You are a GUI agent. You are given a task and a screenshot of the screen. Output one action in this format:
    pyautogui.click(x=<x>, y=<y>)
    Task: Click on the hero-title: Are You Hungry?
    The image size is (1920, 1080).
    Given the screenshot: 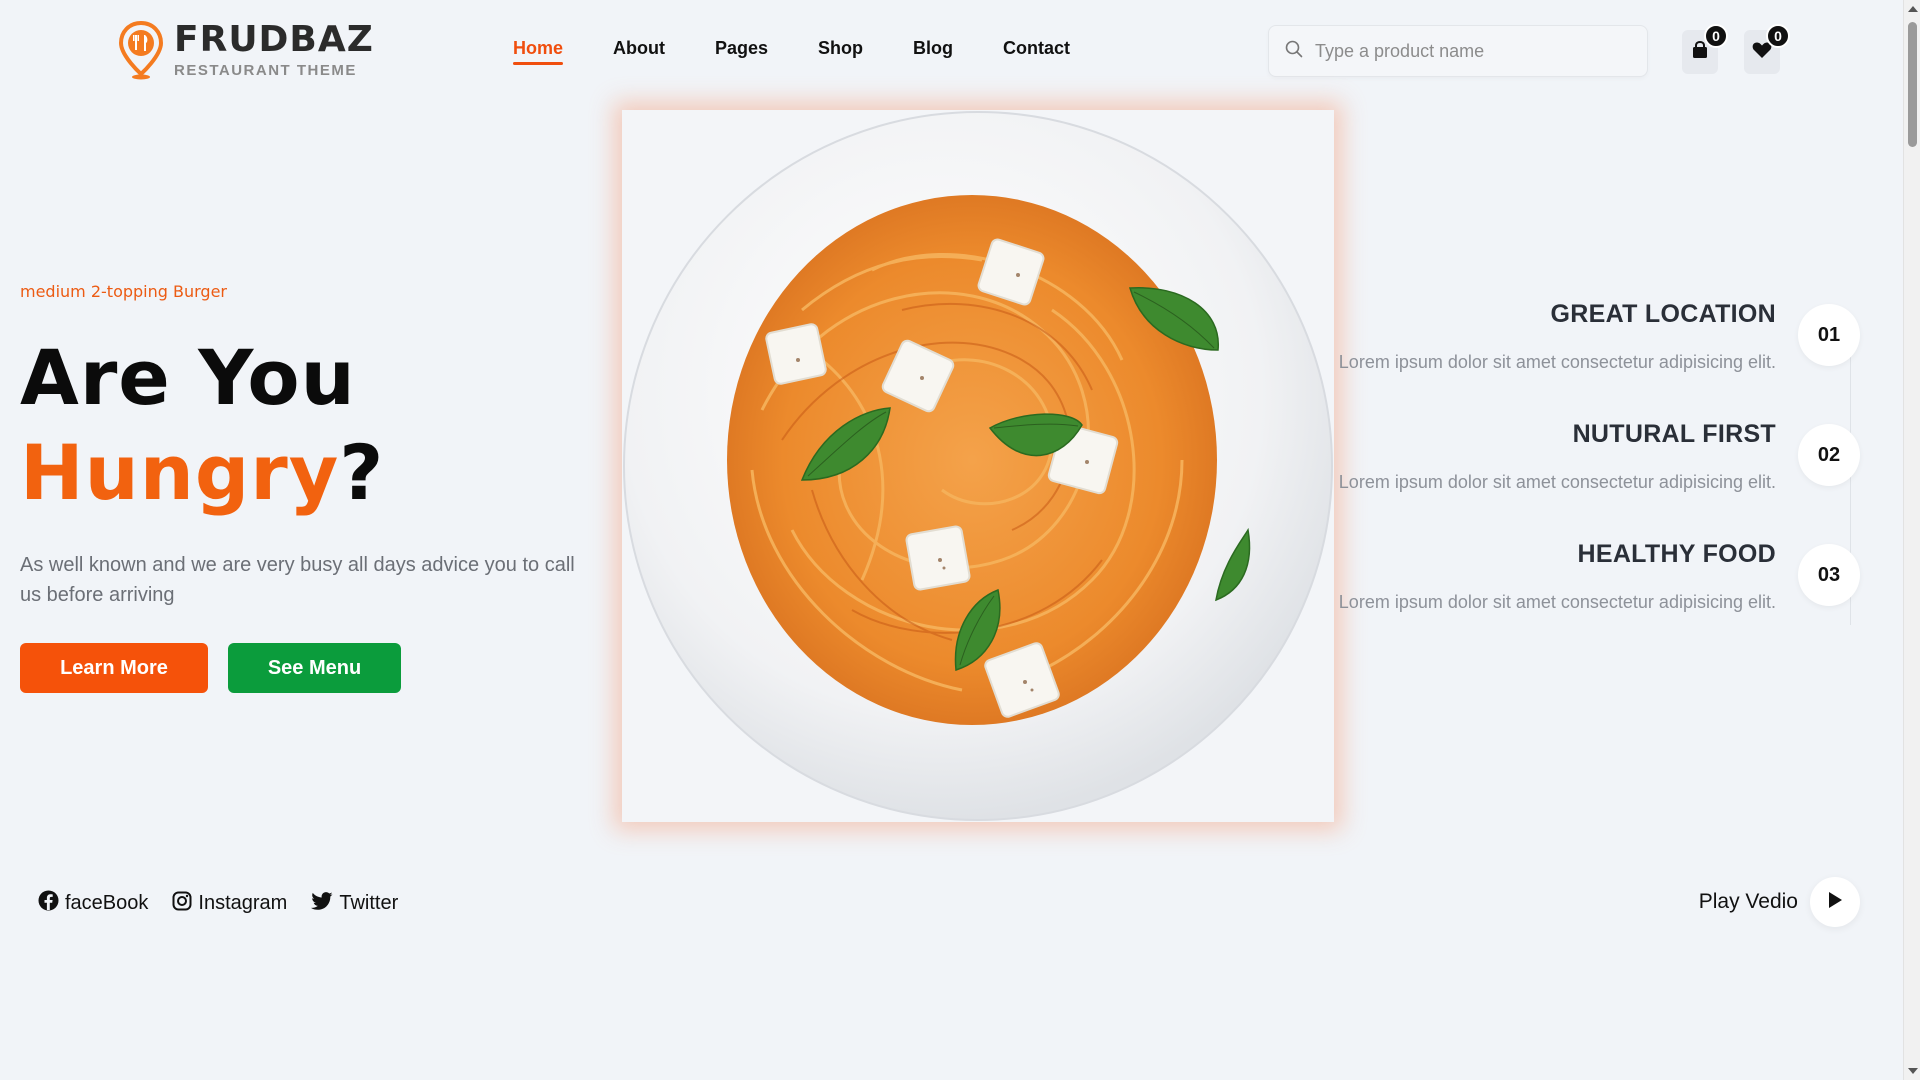 What is the action you would take?
    pyautogui.click(x=202, y=425)
    